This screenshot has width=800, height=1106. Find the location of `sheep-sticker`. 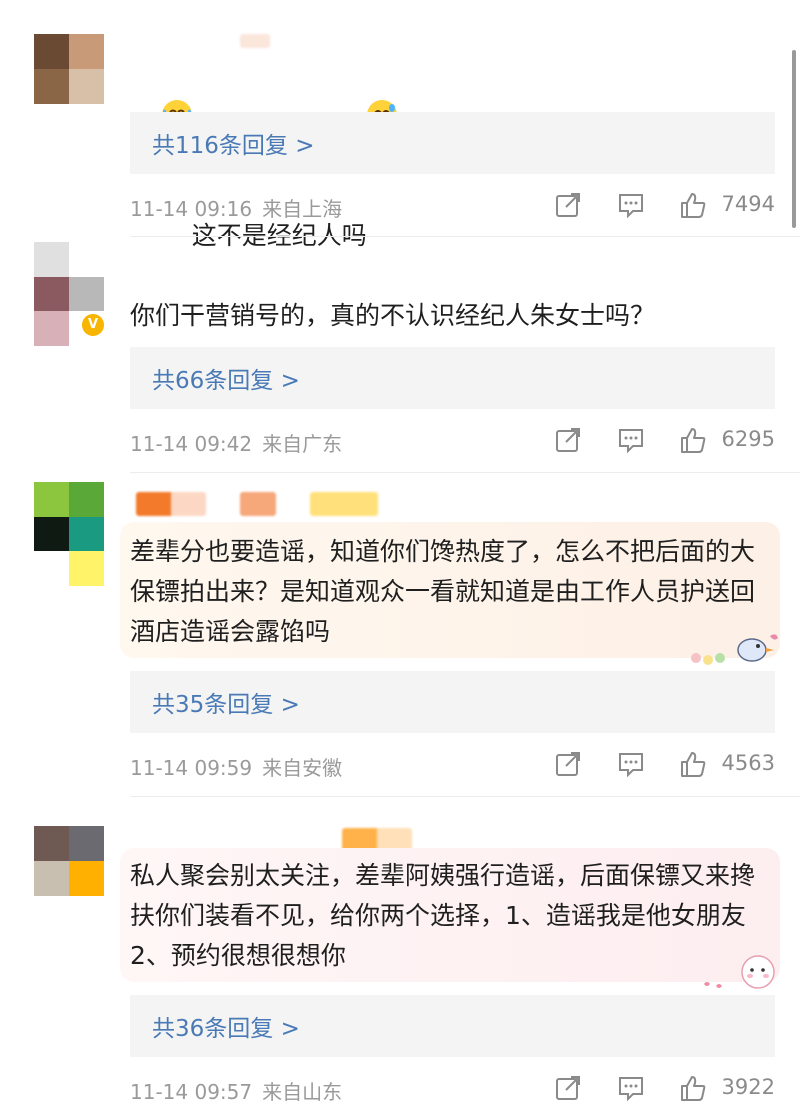

sheep-sticker is located at coordinates (742, 973).